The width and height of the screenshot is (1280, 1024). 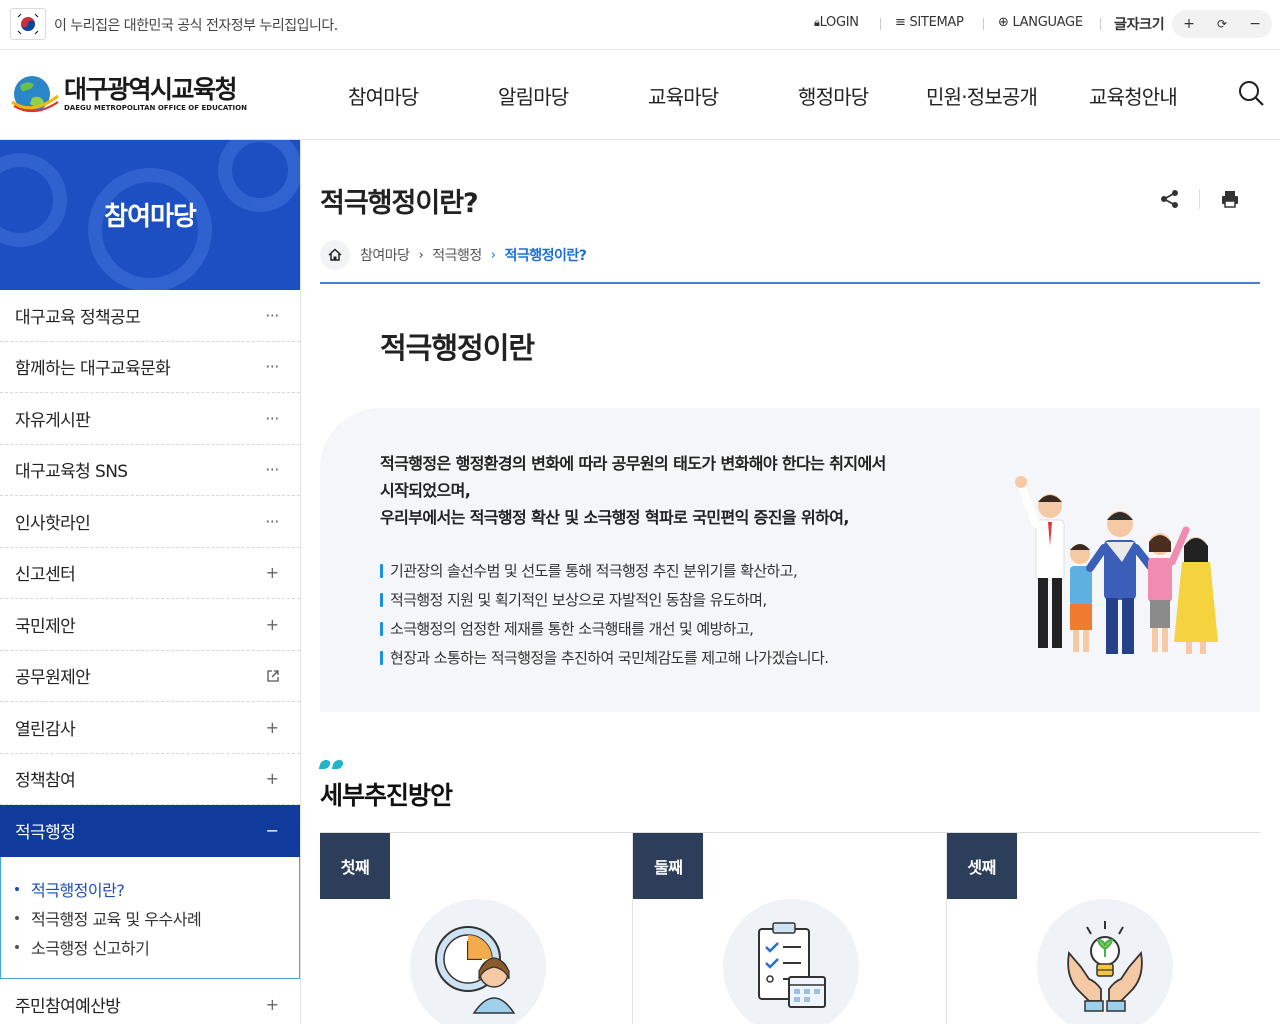 I want to click on lnb-item-sns: 대구교육청 SNS ···, so click(x=150, y=470).